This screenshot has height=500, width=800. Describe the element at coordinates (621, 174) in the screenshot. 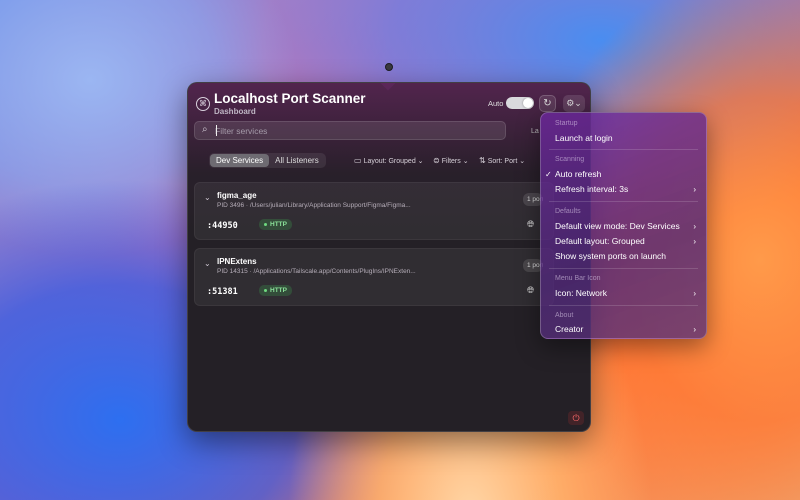

I see `menu-item-auto-refresh: ✓ Auto refresh` at that location.